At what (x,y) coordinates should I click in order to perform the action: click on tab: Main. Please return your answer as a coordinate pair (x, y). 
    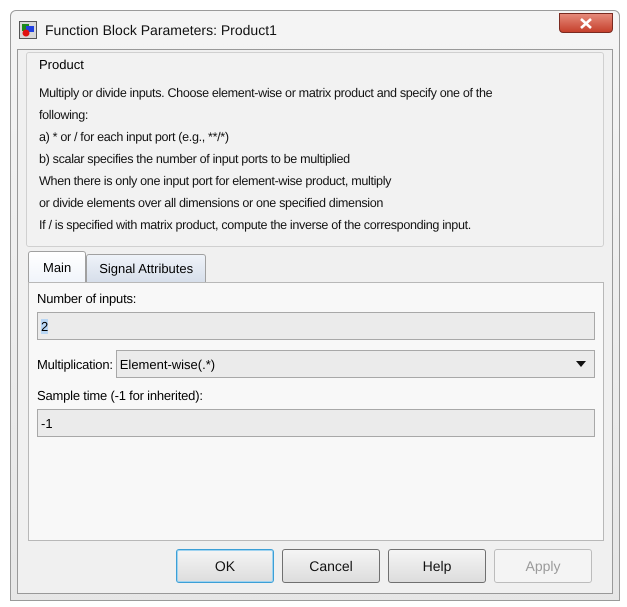
    Looking at the image, I should click on (57, 266).